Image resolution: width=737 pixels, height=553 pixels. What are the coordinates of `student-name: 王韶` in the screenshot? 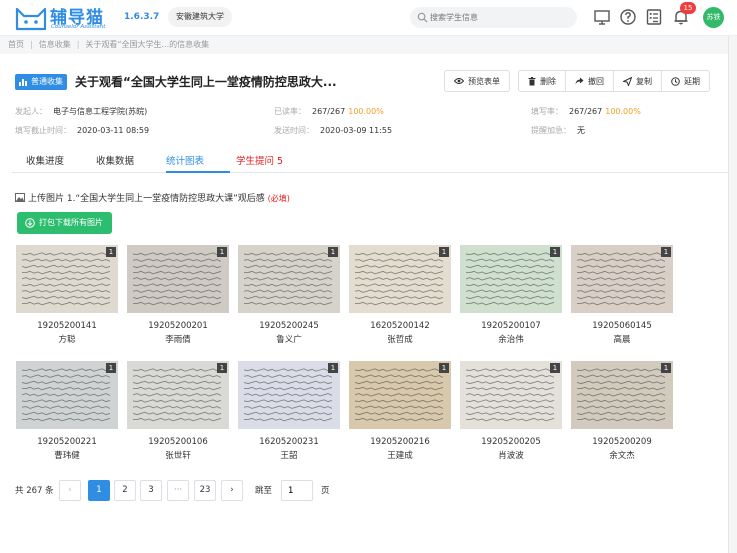 It's located at (289, 456).